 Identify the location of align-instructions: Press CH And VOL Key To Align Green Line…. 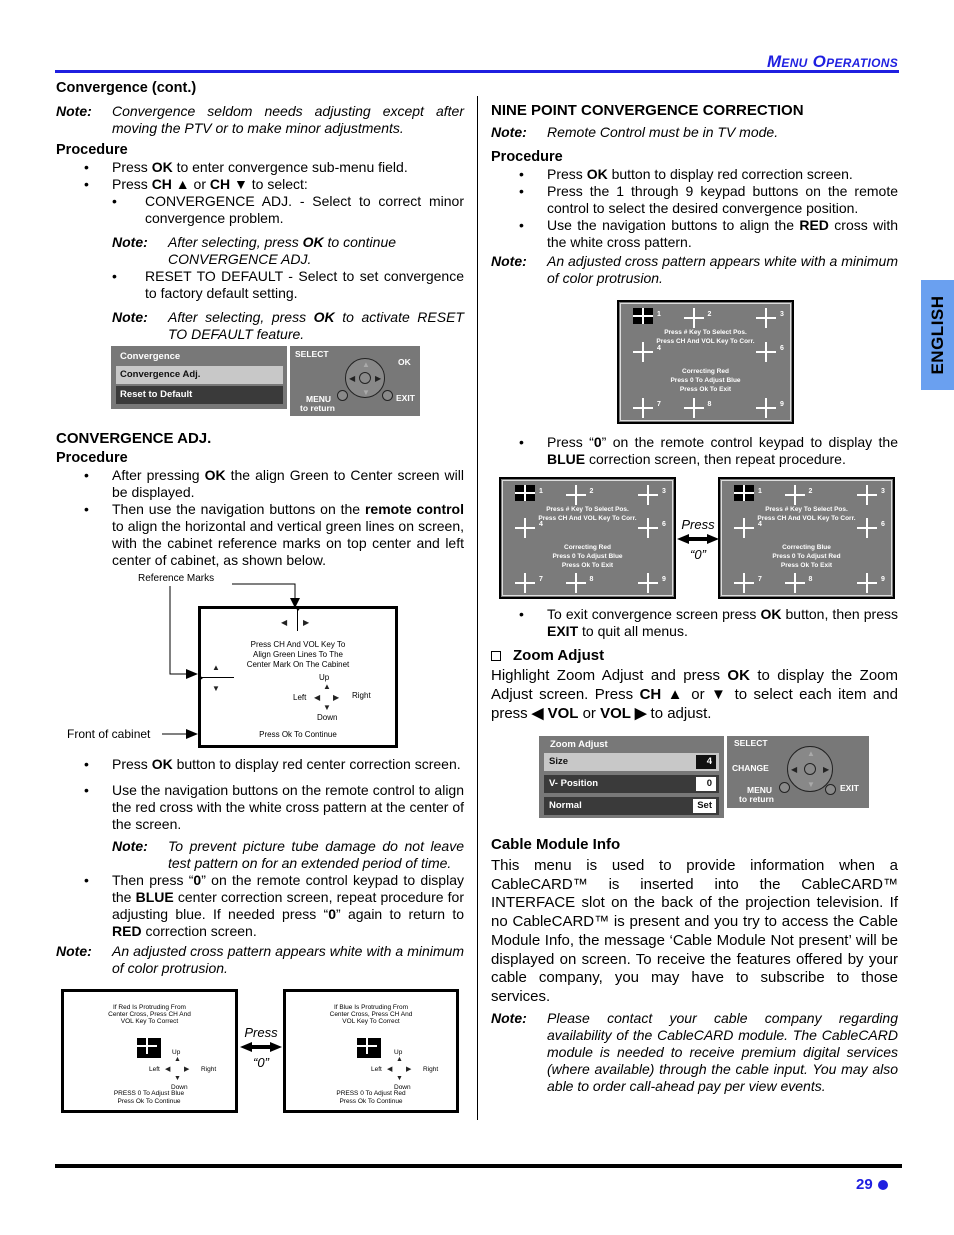
(298, 654).